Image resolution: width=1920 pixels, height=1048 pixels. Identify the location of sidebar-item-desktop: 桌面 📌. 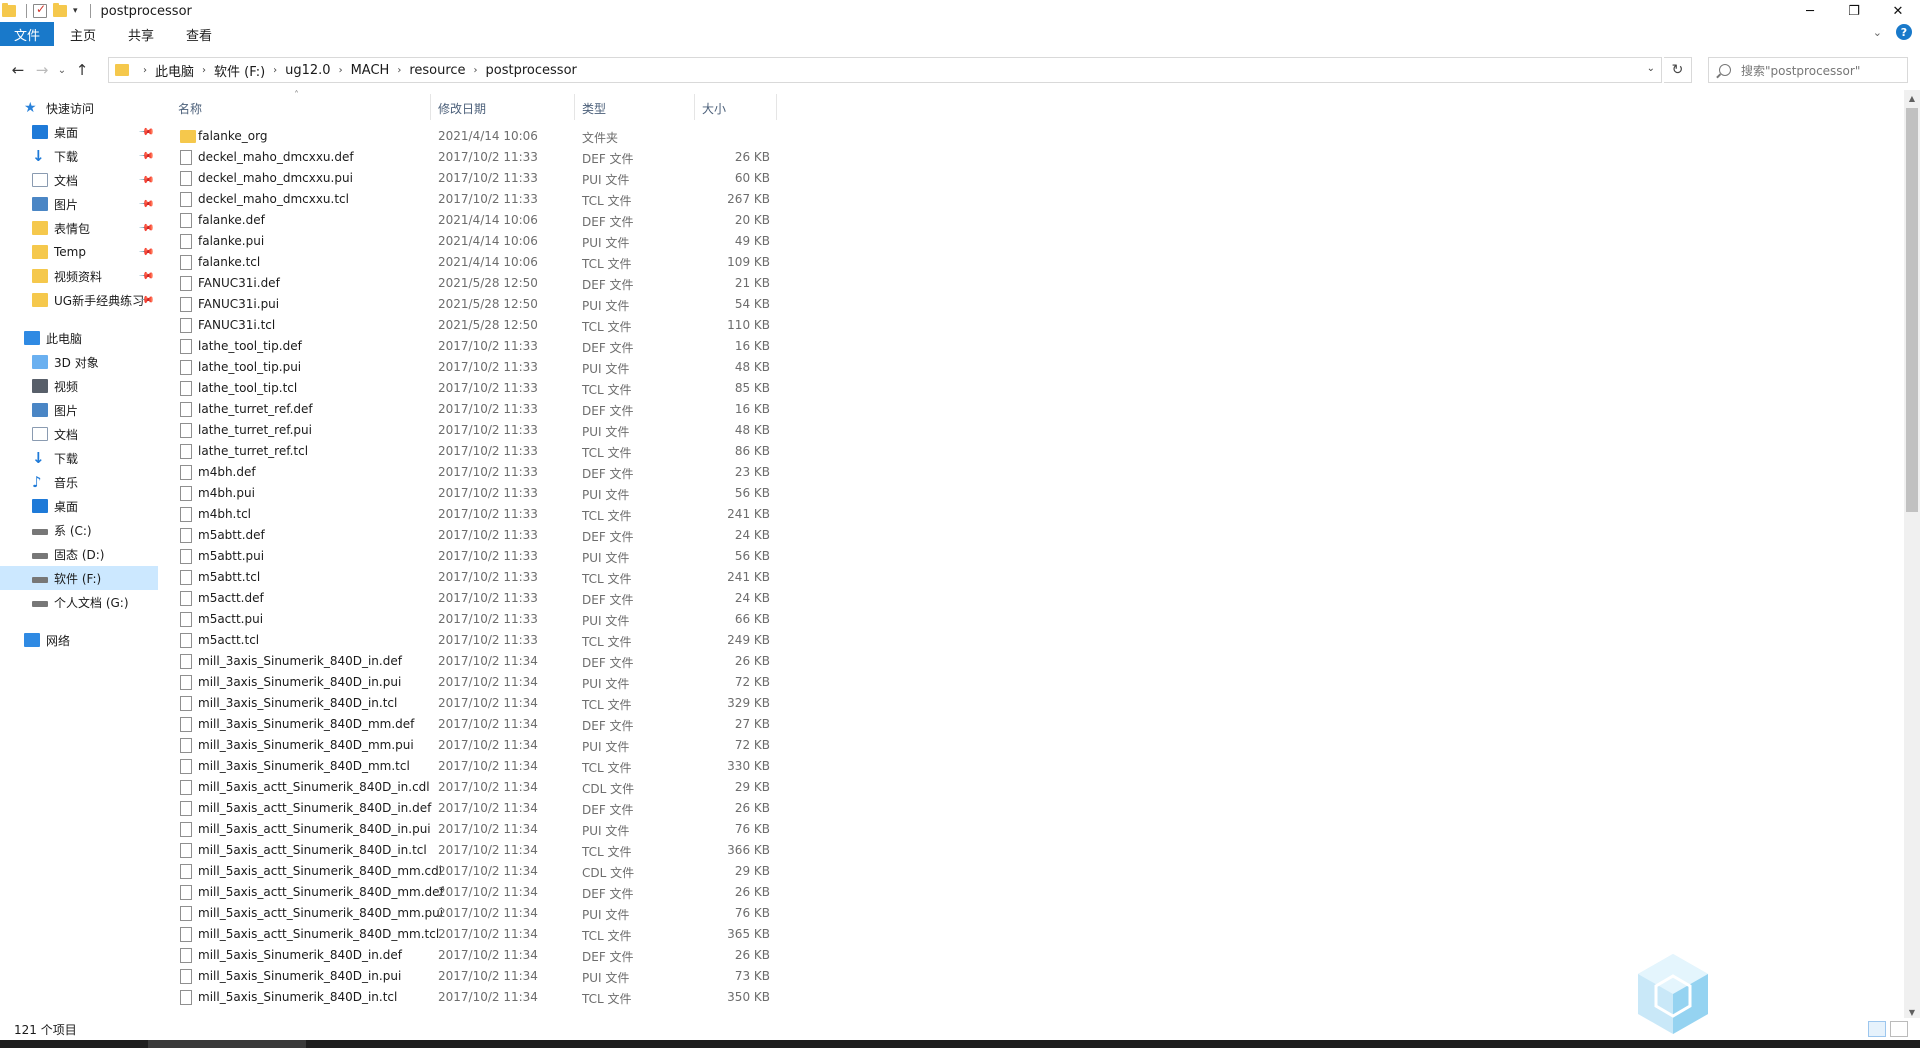
(79, 132).